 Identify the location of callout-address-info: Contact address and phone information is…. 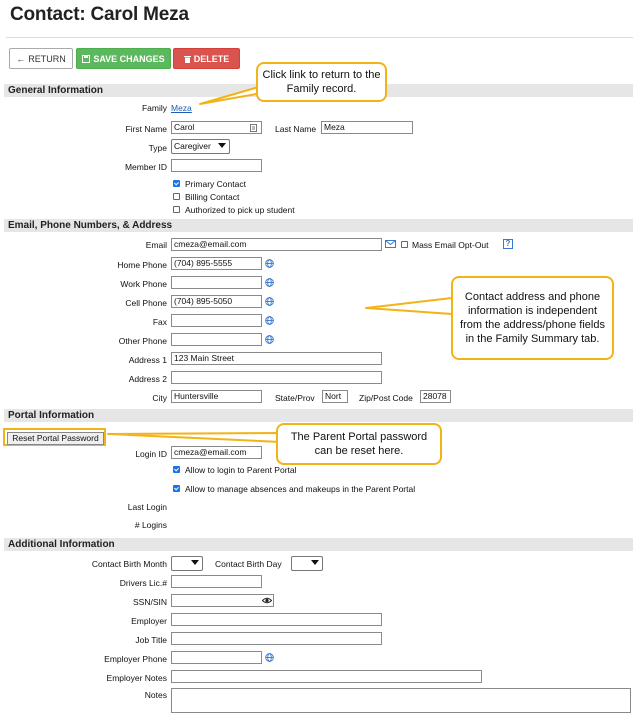
(532, 318).